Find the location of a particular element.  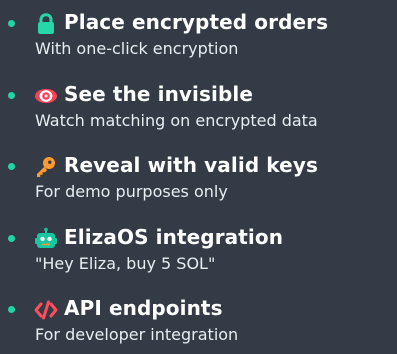

eye-icon is located at coordinates (46, 96).